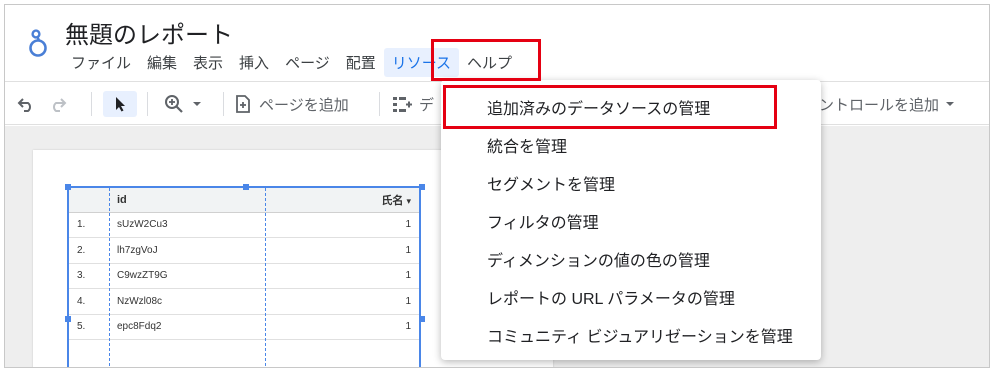 This screenshot has width=994, height=372. I want to click on row-number: 5., so click(89, 327).